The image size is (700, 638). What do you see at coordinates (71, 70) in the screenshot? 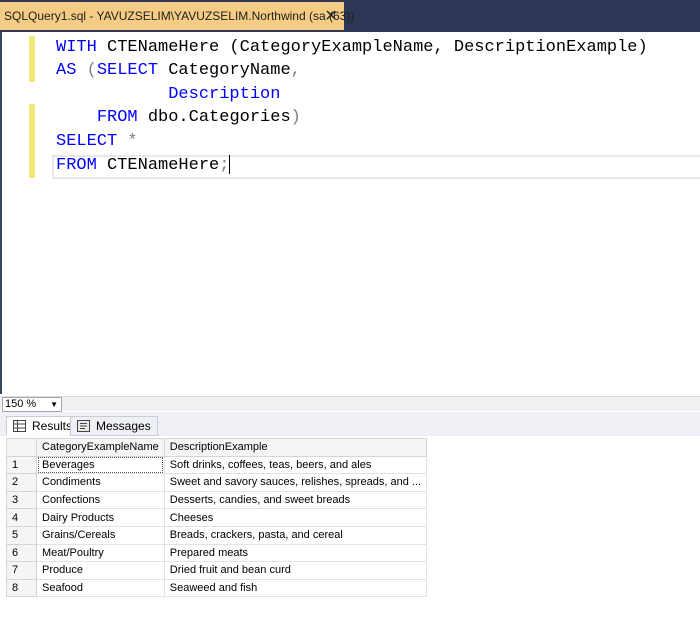
I see `code-token: AS` at bounding box center [71, 70].